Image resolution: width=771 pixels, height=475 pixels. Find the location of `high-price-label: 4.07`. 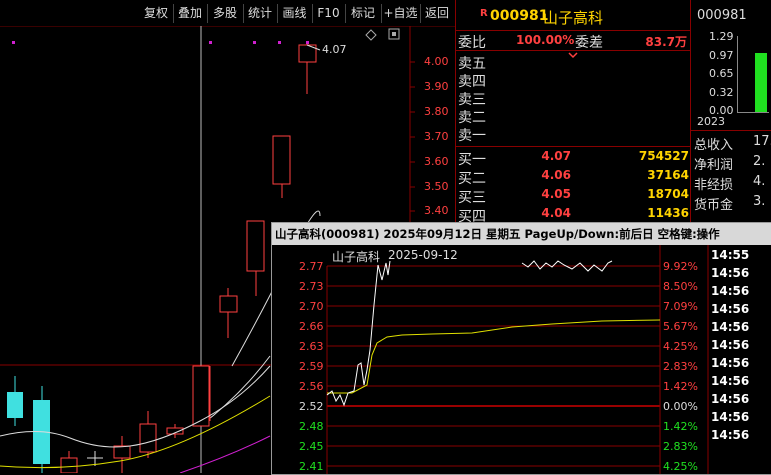

high-price-label: 4.07 is located at coordinates (334, 49).